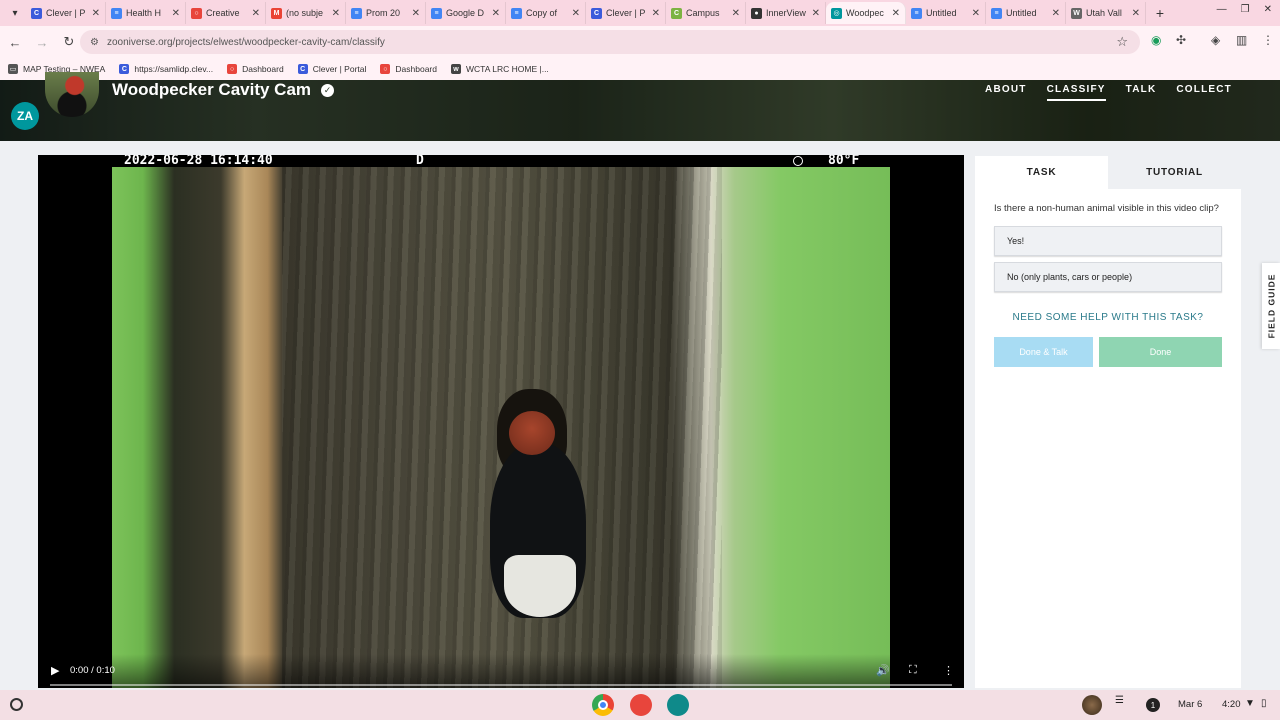 The image size is (1280, 720). What do you see at coordinates (501, 685) in the screenshot?
I see `video-seek-bar` at bounding box center [501, 685].